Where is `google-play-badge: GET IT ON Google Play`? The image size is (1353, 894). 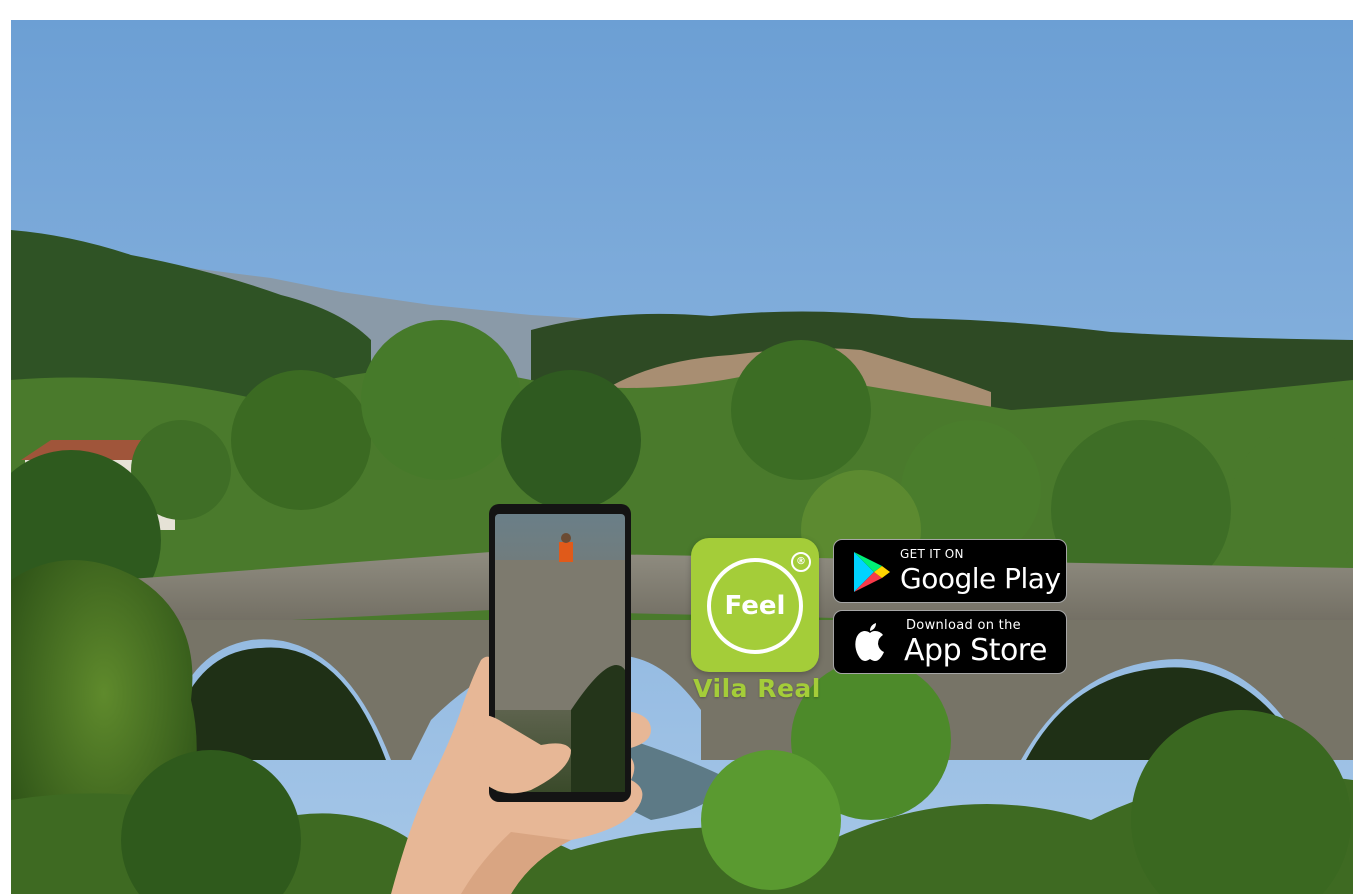
google-play-badge: GET IT ON Google Play is located at coordinates (950, 571).